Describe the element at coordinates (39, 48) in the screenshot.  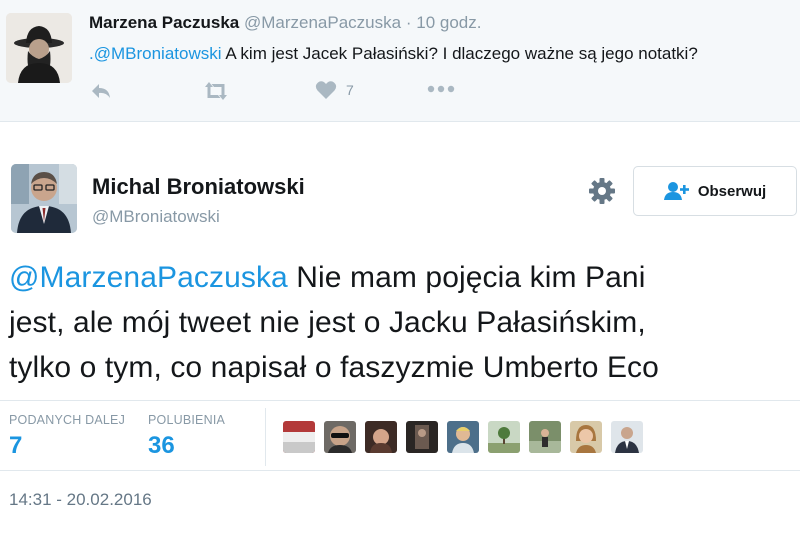
I see `reply-author-avatar` at that location.